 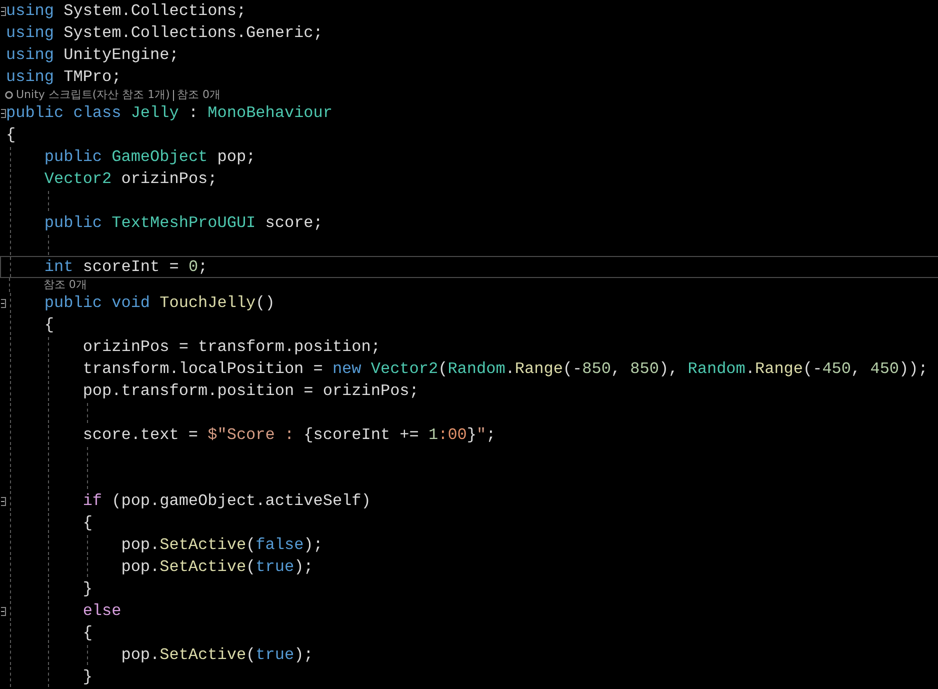 I want to click on code-line: if (pop.gameObject.activeSelf), so click(x=226, y=501).